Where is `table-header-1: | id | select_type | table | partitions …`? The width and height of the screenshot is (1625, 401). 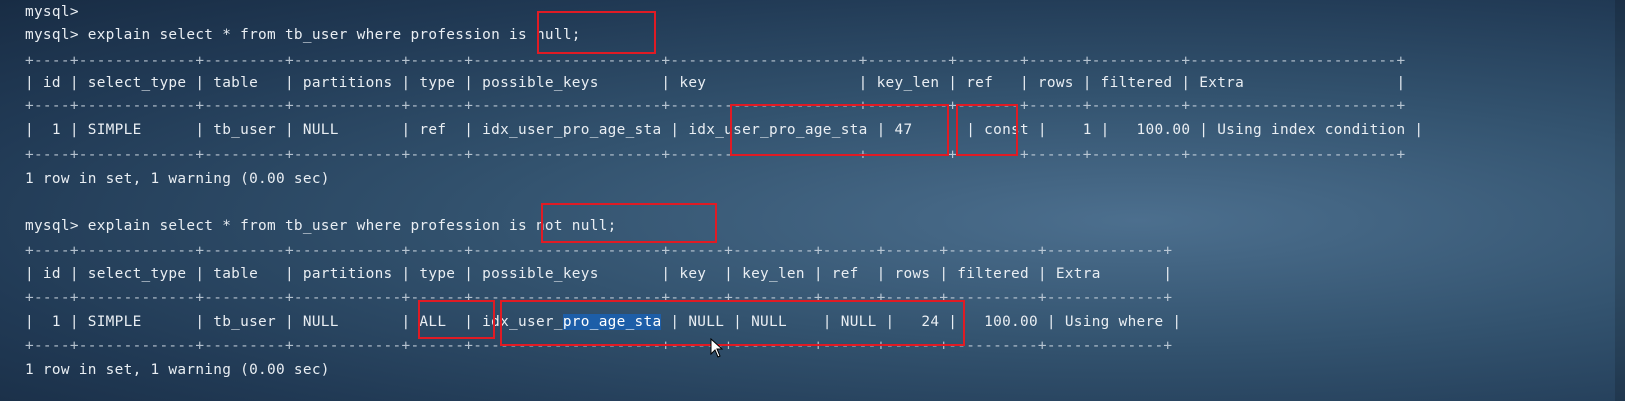
table-header-1: | id | select_type | table | partitions … is located at coordinates (715, 83).